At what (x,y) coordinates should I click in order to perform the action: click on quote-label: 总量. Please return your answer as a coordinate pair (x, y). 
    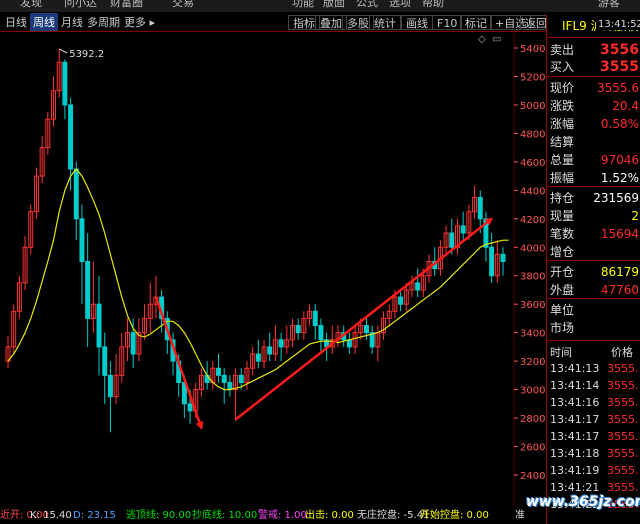
    Looking at the image, I should click on (562, 160).